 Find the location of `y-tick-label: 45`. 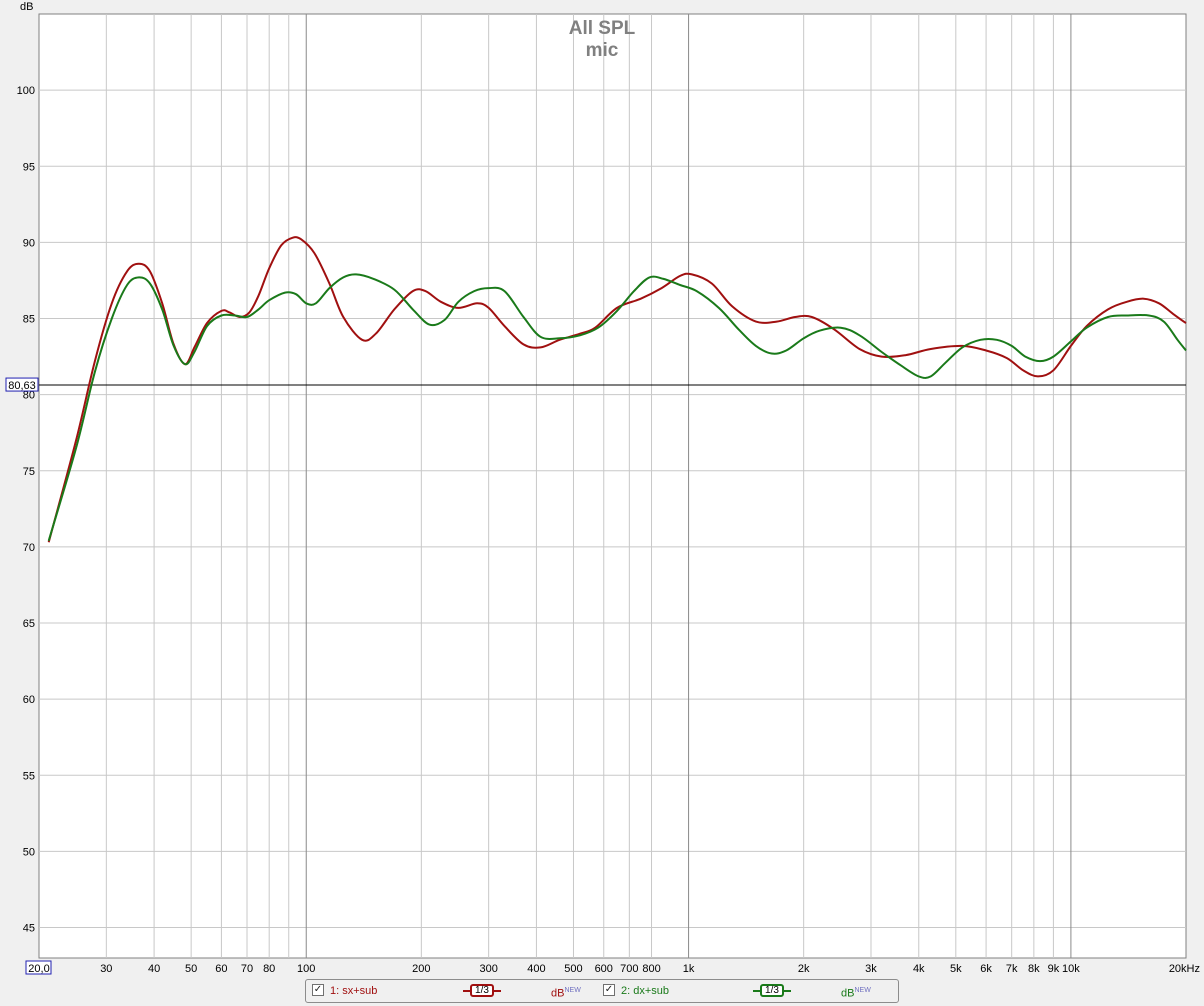

y-tick-label: 45 is located at coordinates (29, 929).